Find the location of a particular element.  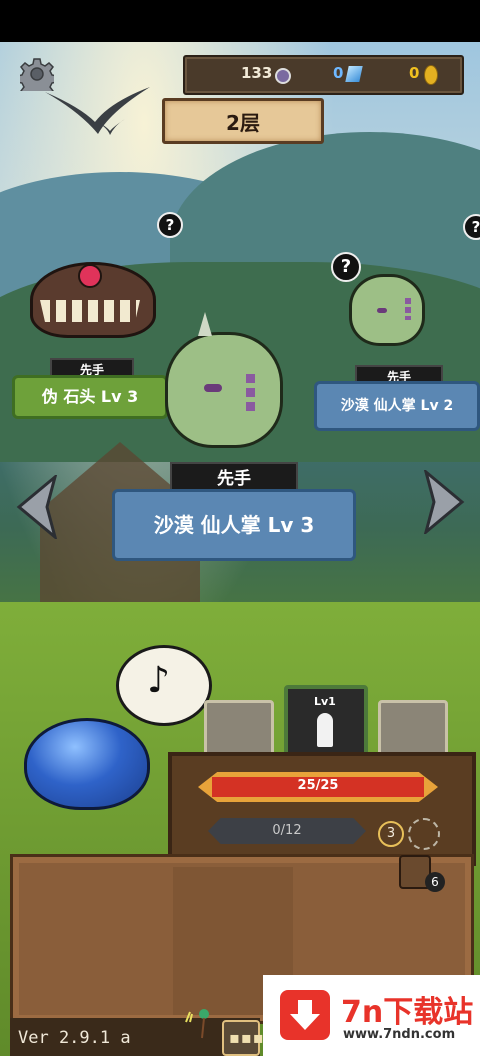

empty-skill-slot is located at coordinates (424, 834).